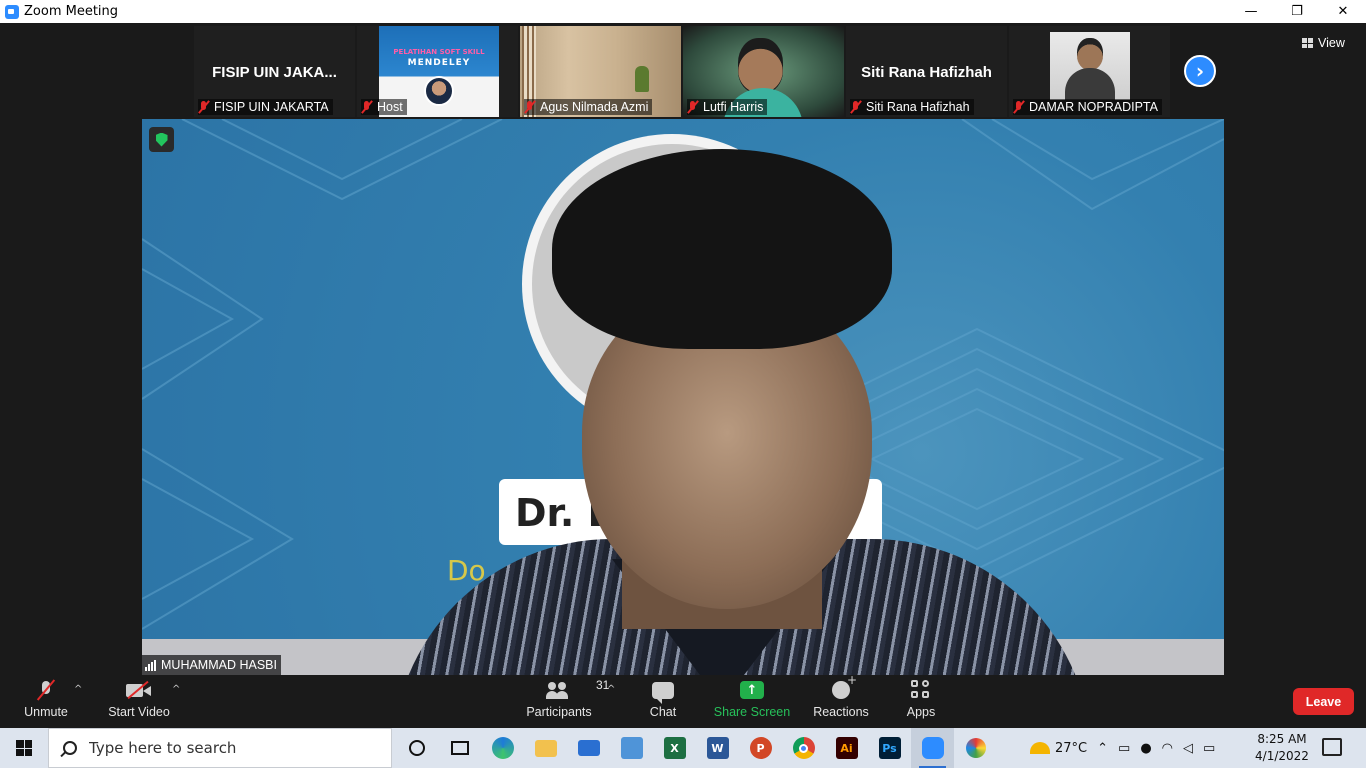 This screenshot has width=1366, height=768. What do you see at coordinates (921, 690) in the screenshot?
I see `apps-icon` at bounding box center [921, 690].